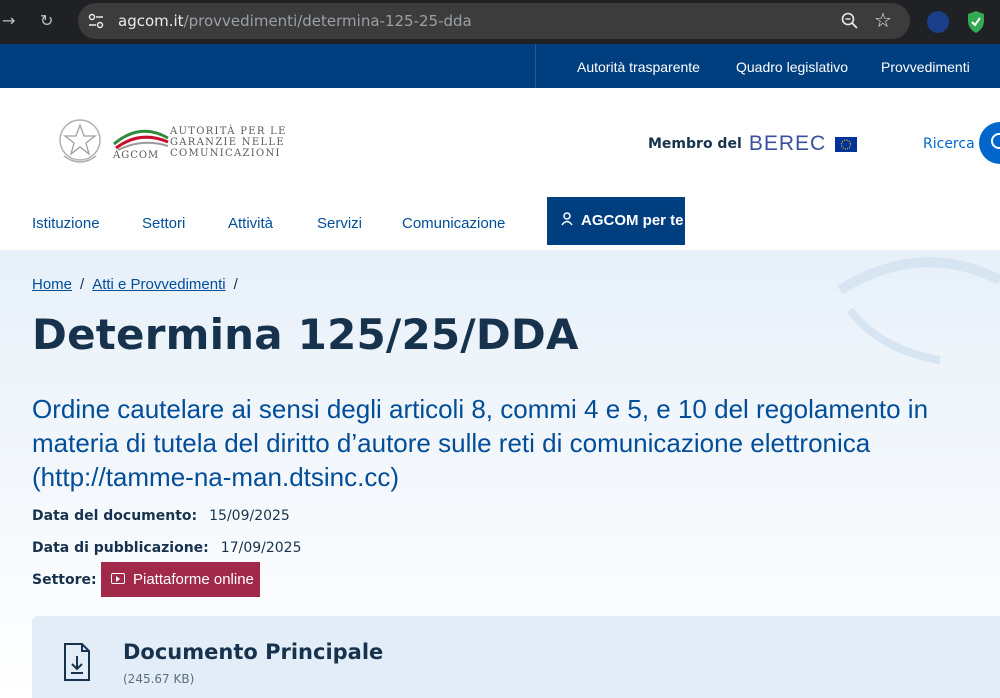  I want to click on search-button, so click(989, 143).